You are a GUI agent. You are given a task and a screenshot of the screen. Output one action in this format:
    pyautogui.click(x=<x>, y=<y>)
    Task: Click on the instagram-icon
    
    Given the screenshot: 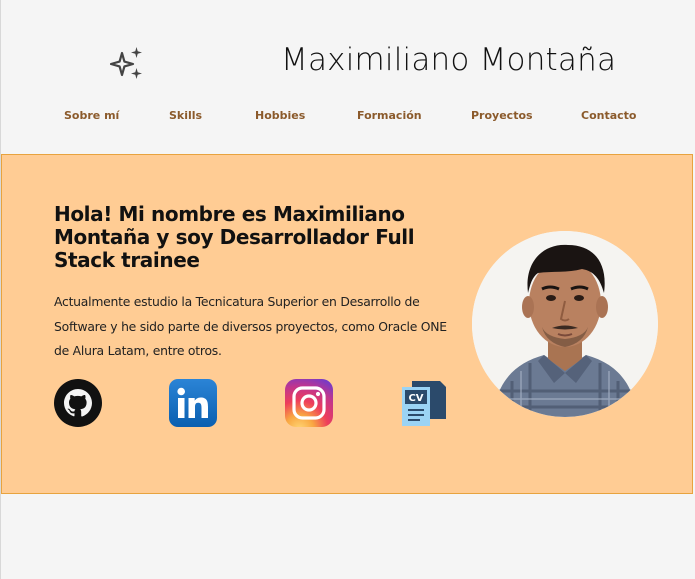 What is the action you would take?
    pyautogui.click(x=309, y=403)
    